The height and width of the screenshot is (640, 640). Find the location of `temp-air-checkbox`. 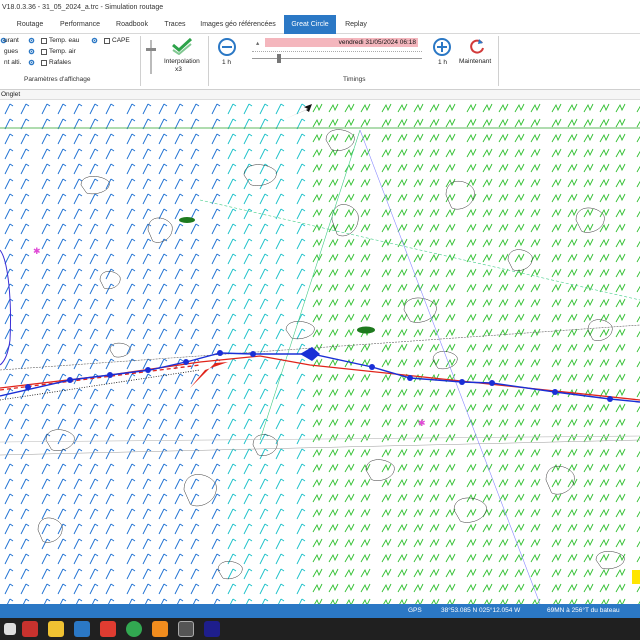

temp-air-checkbox is located at coordinates (44, 52).